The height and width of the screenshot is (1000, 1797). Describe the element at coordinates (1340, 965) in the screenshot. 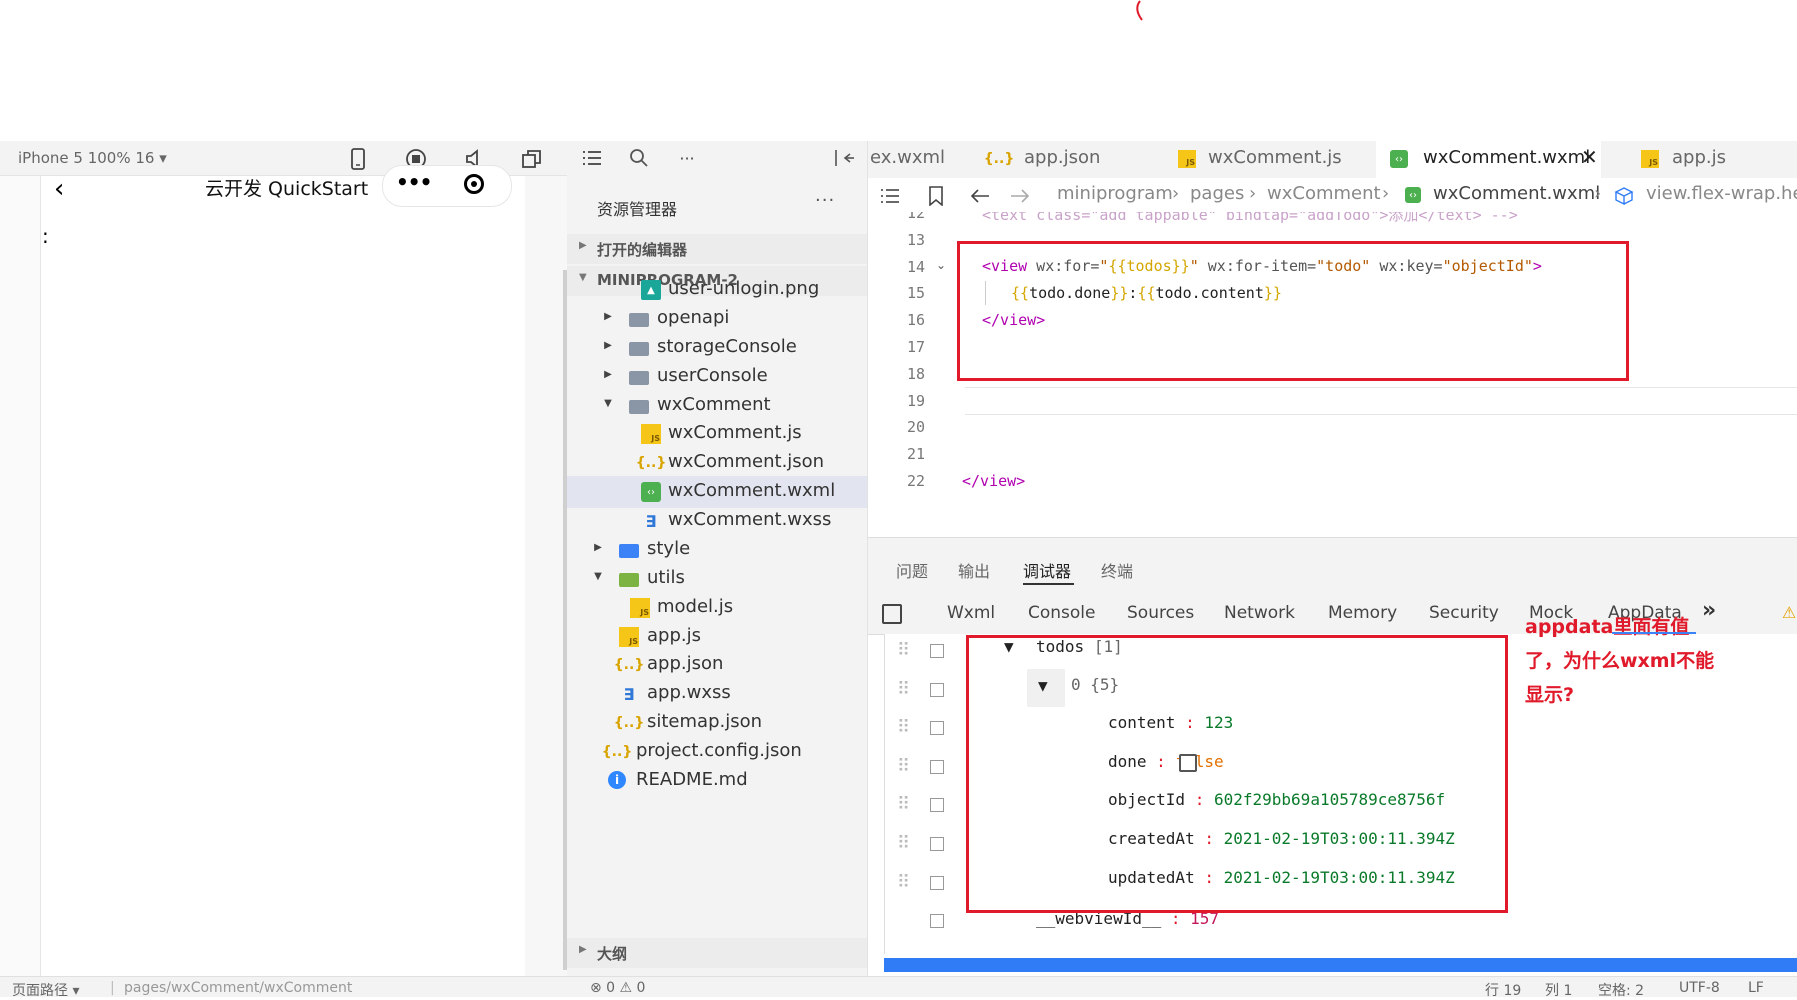

I see `horizontal-scrollbar` at that location.